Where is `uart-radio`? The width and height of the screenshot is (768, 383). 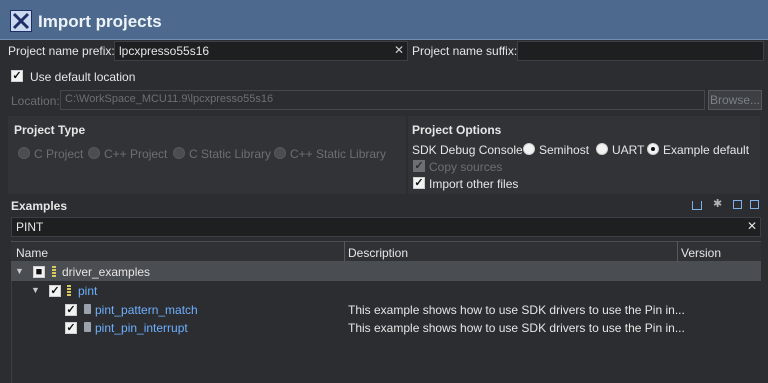
uart-radio is located at coordinates (602, 149).